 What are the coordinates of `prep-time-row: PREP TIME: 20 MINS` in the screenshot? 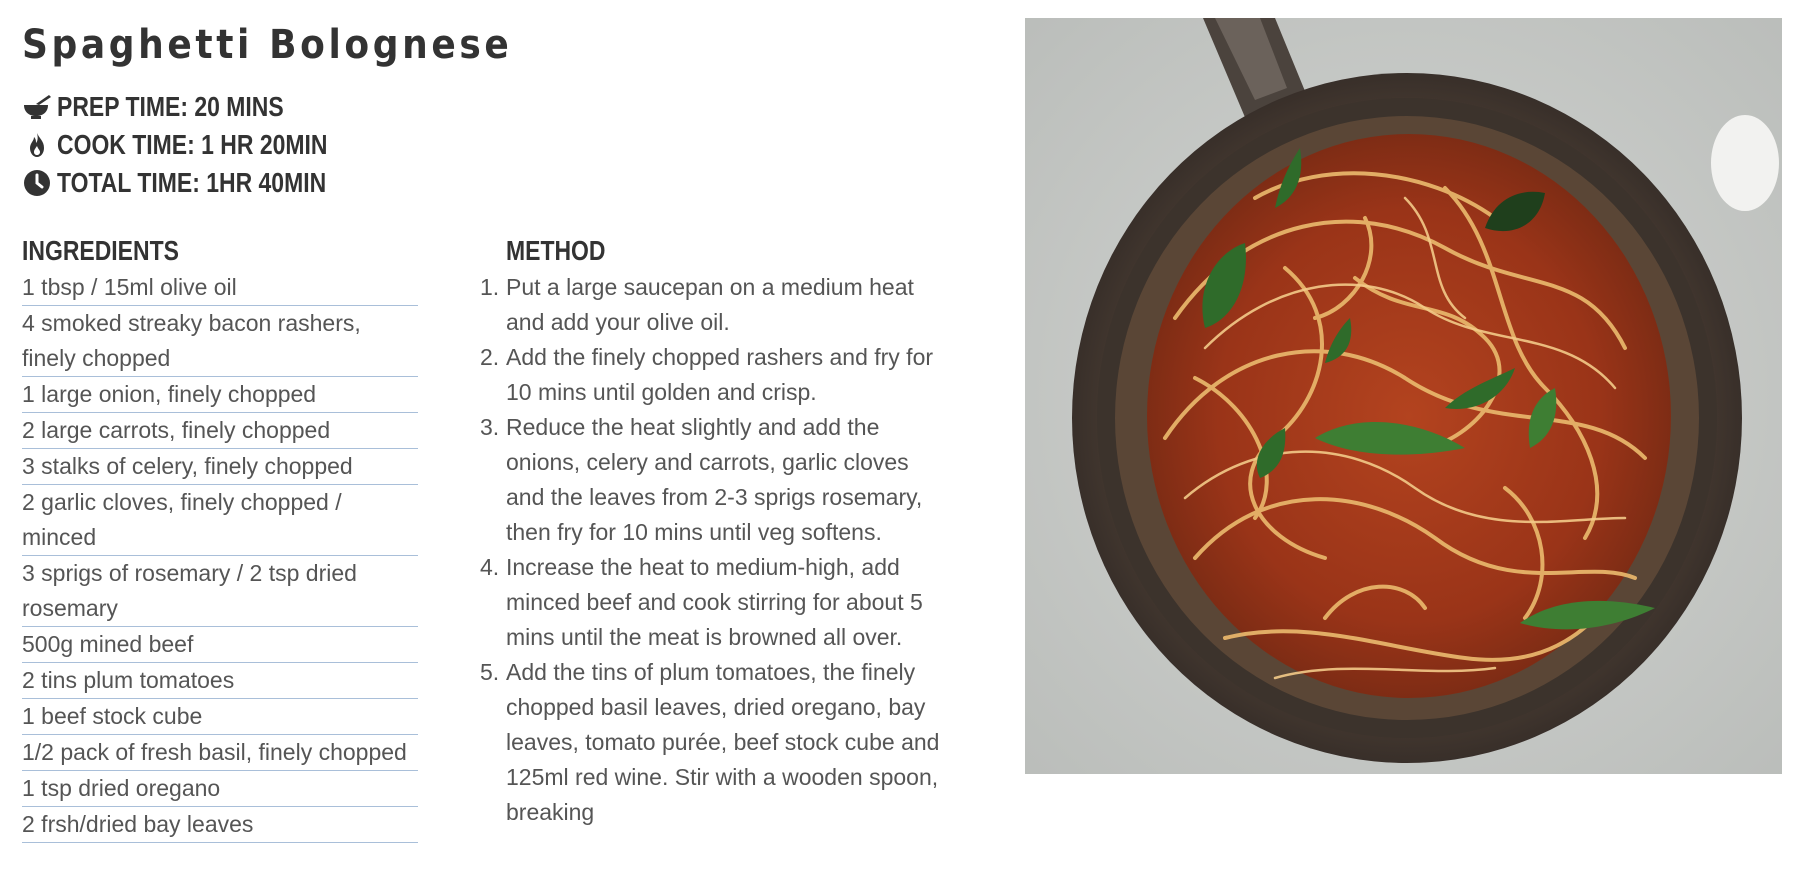 It's located at (502, 107).